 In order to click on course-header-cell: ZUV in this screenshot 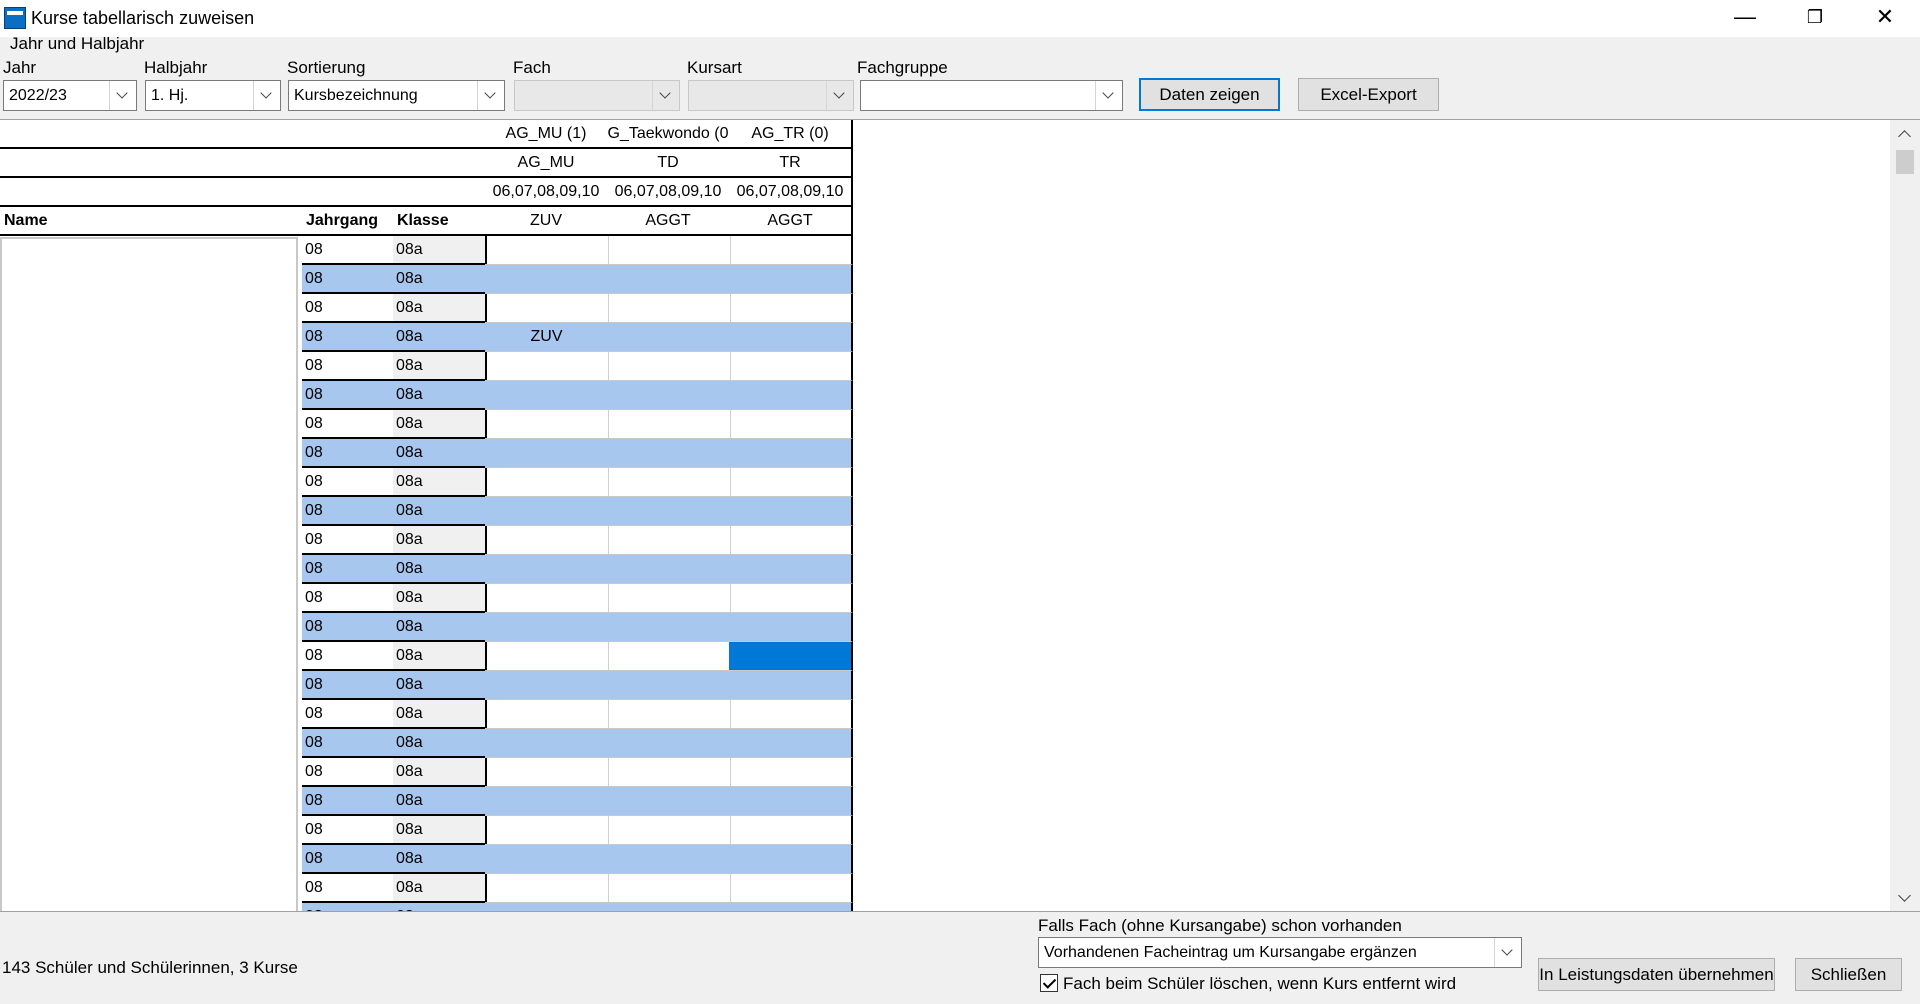, I will do `click(547, 221)`.